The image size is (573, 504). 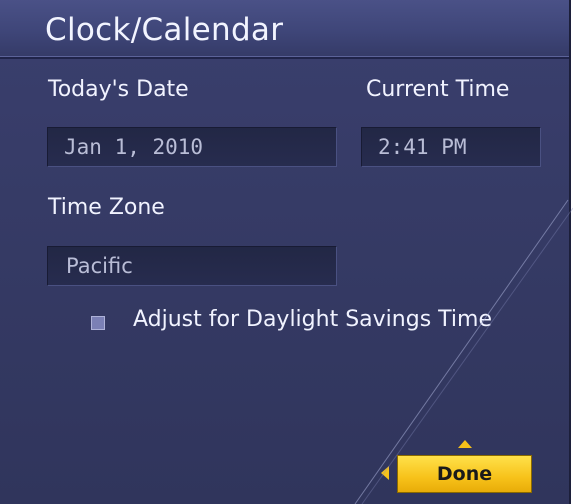 I want to click on dst-checkbox-label: Adjust for Daylight Savings Time, so click(x=312, y=319).